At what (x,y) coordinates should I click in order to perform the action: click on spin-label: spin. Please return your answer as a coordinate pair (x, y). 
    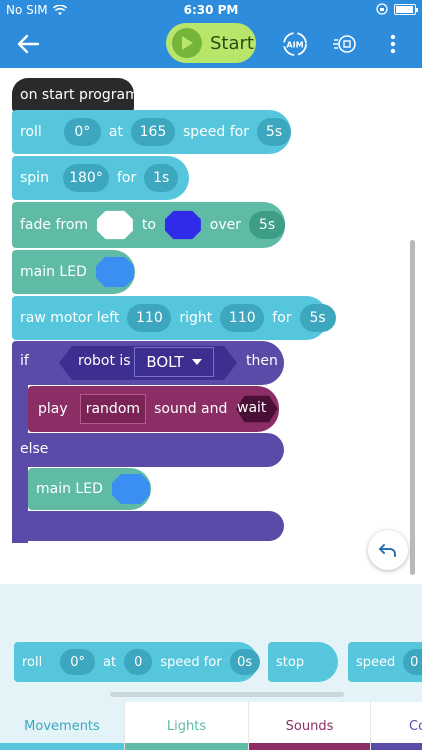
    Looking at the image, I should click on (34, 178).